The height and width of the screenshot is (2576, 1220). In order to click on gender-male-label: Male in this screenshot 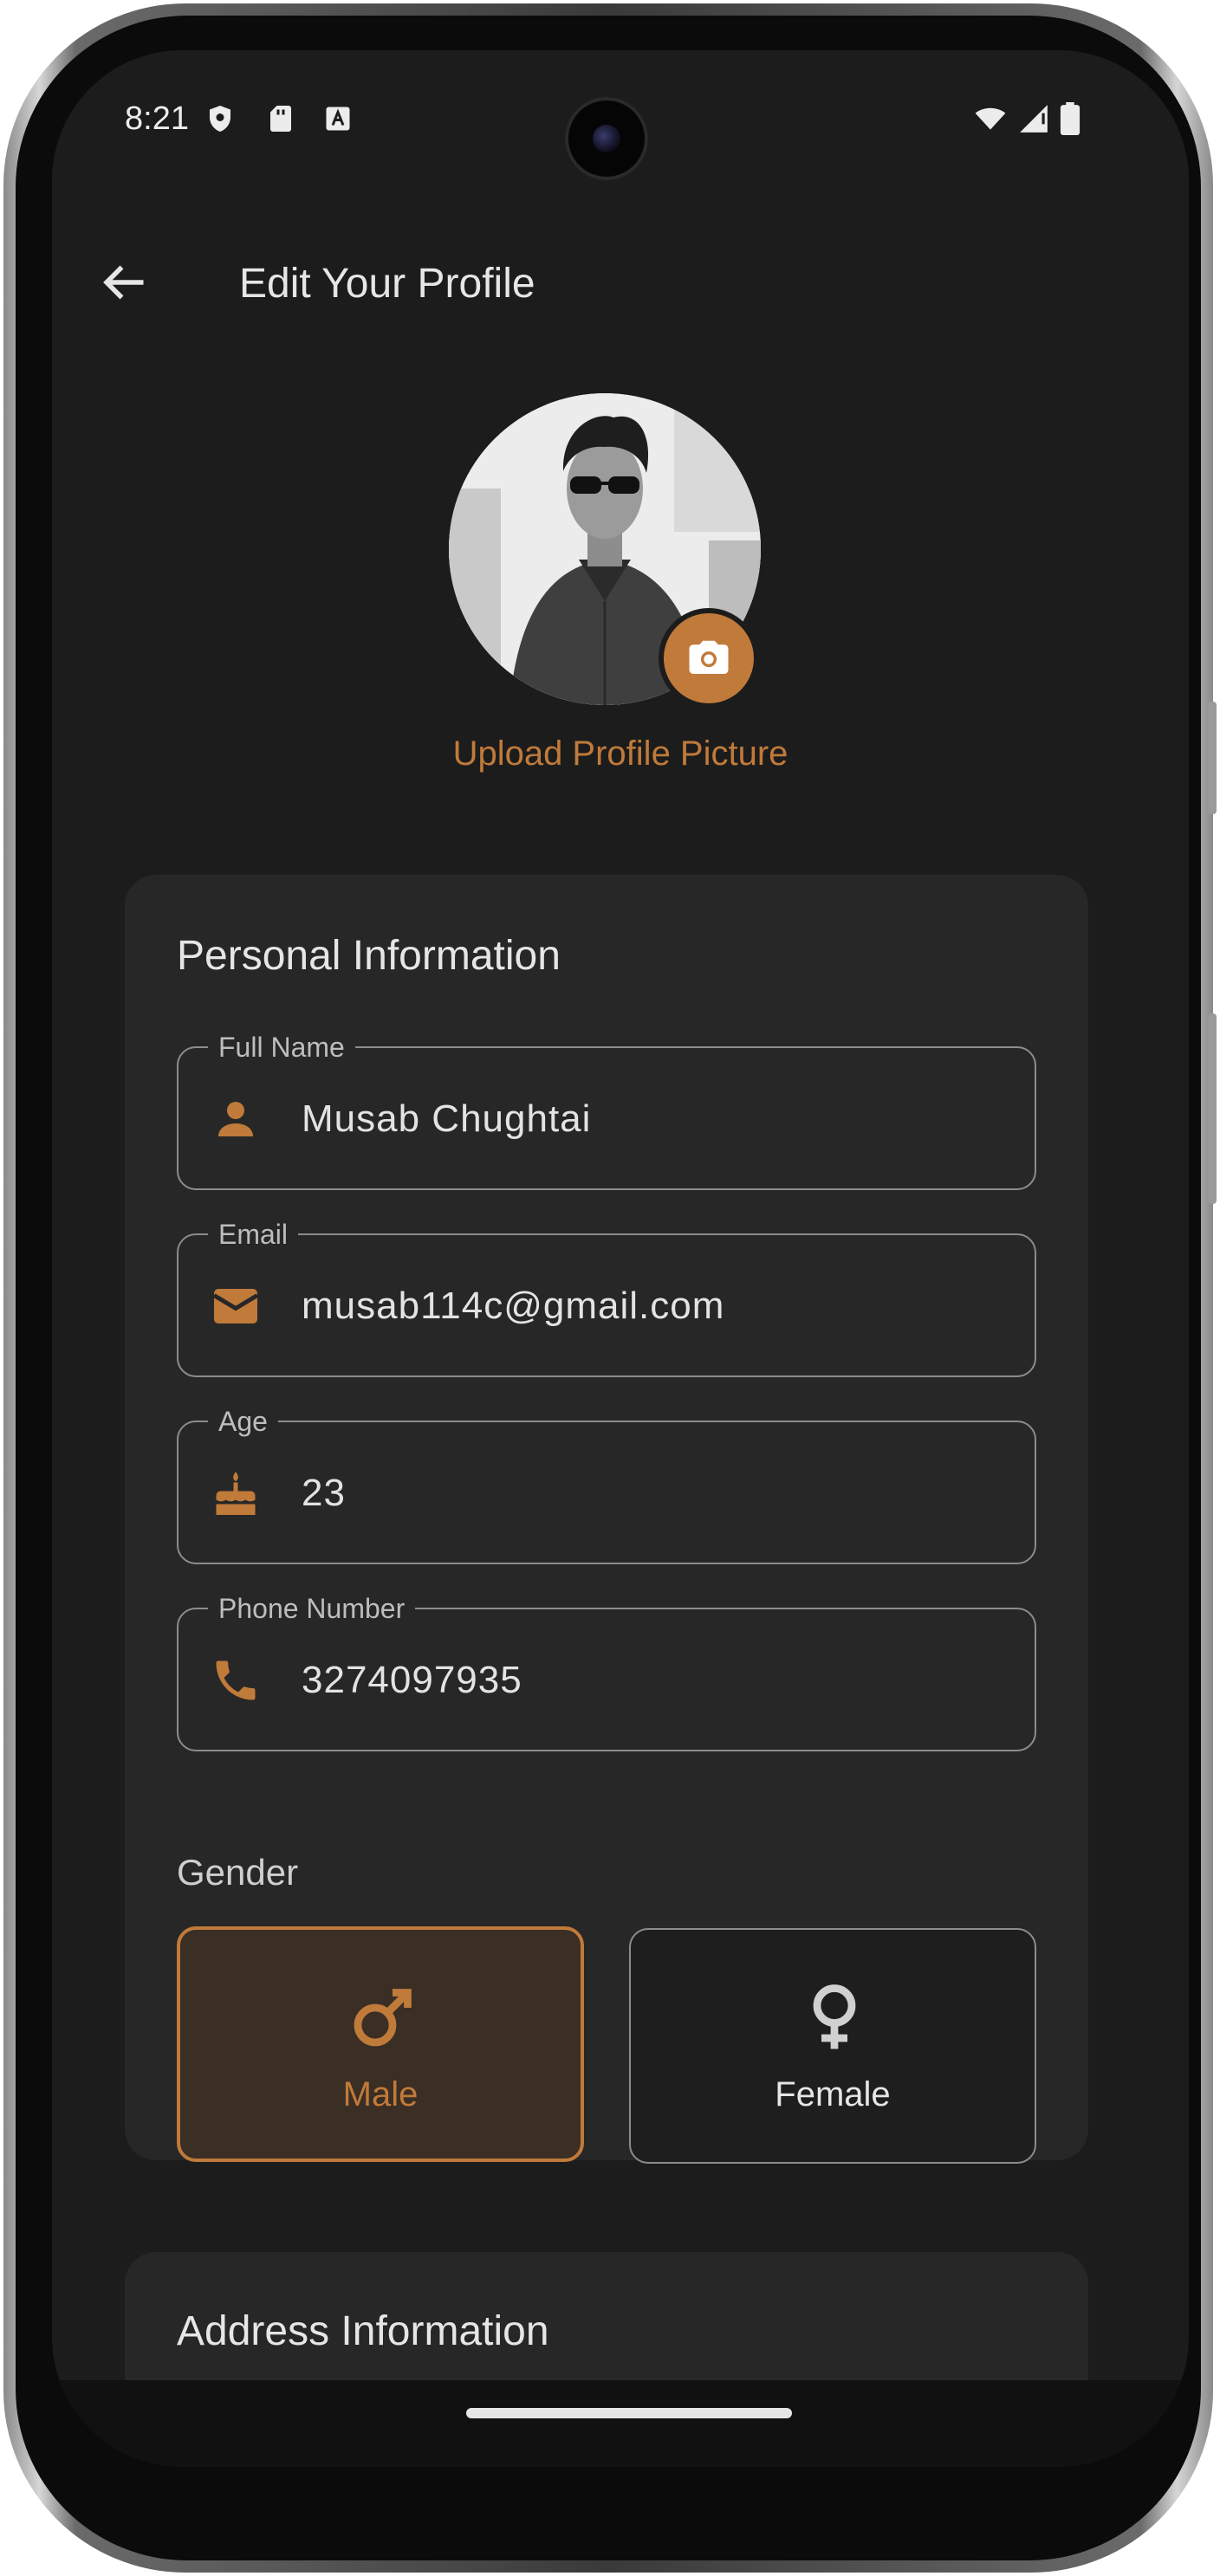, I will do `click(380, 2094)`.